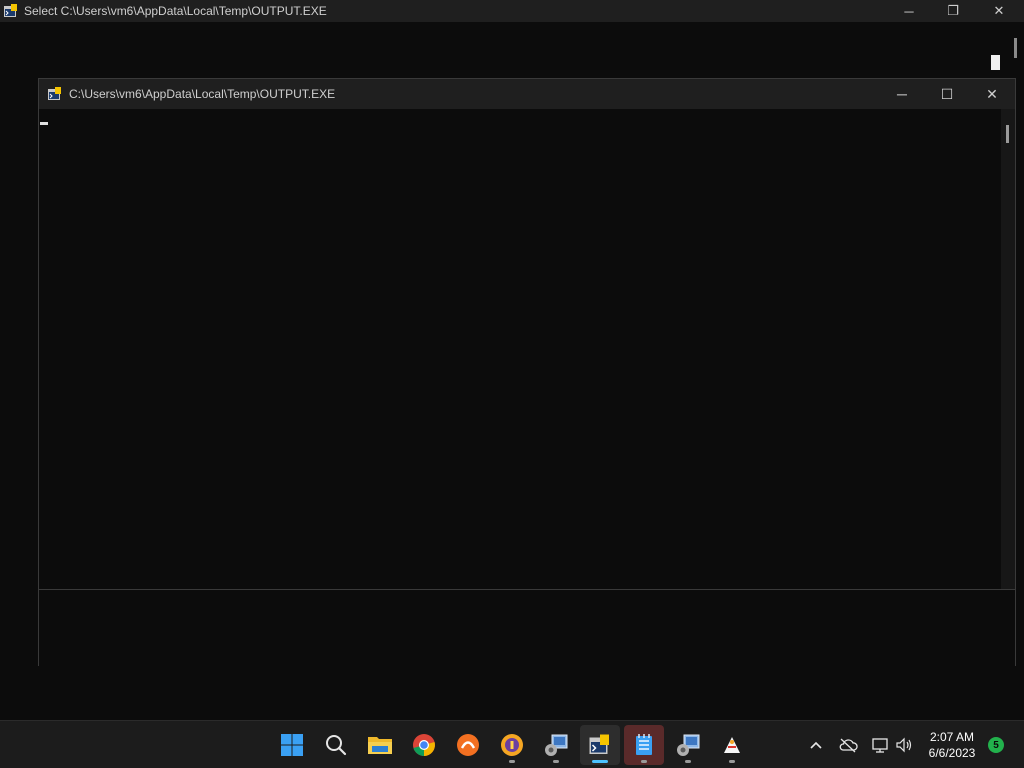 The image size is (1024, 768). I want to click on background-text-cursor, so click(995, 62).